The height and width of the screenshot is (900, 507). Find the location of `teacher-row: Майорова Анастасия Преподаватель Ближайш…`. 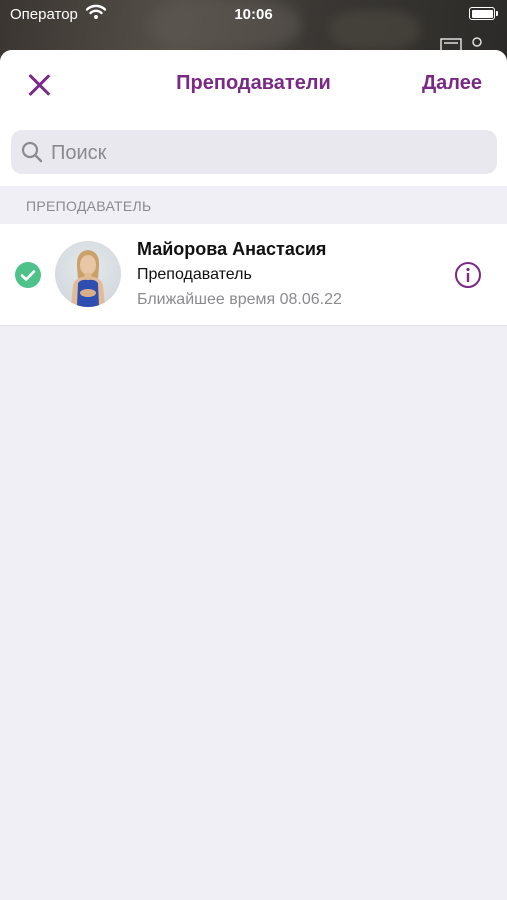

teacher-row: Майорова Анастасия Преподаватель Ближайш… is located at coordinates (253, 275).